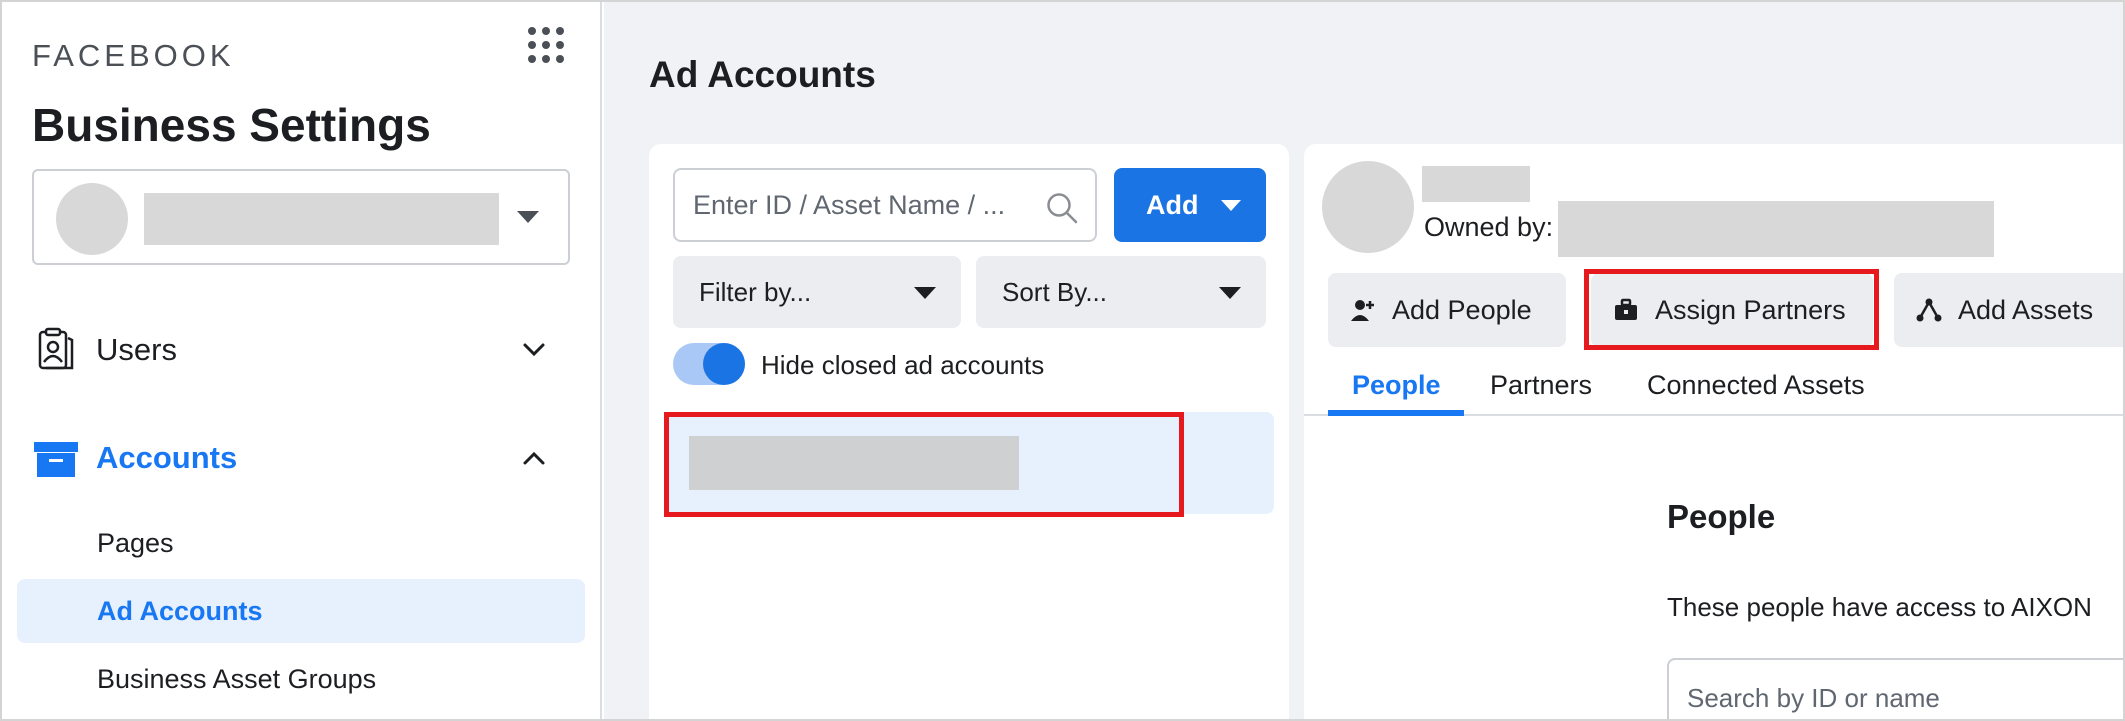 The image size is (2125, 721). What do you see at coordinates (56, 348) in the screenshot?
I see `id-badge-icon` at bounding box center [56, 348].